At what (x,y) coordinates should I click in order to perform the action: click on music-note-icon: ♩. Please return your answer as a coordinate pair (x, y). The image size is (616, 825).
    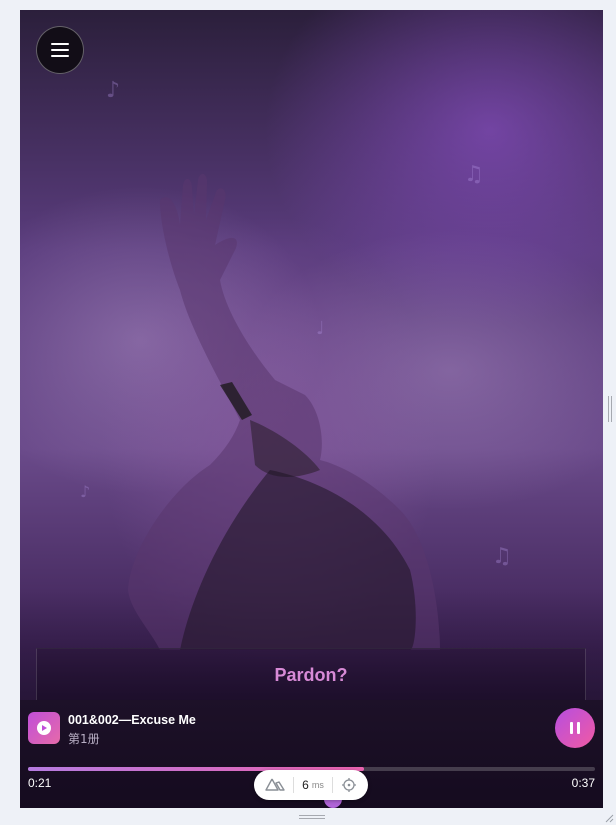
    Looking at the image, I should click on (320, 328).